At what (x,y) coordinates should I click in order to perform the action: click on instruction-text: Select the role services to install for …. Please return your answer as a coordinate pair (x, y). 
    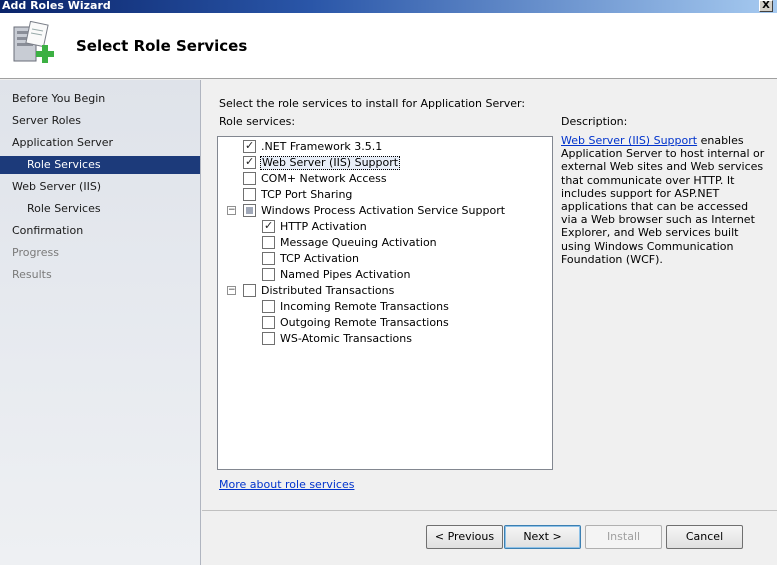
    Looking at the image, I should click on (372, 103).